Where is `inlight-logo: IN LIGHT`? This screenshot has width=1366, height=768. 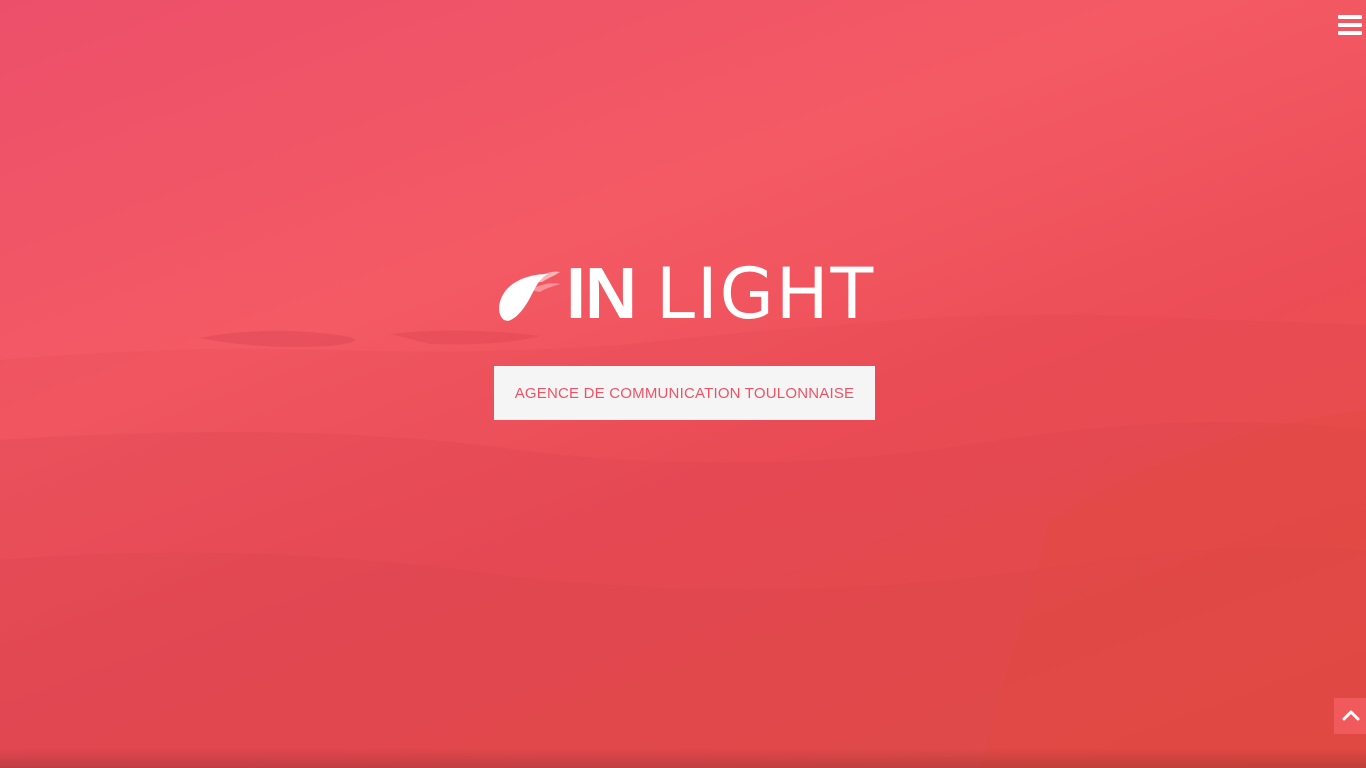
inlight-logo: IN LIGHT is located at coordinates (685, 294).